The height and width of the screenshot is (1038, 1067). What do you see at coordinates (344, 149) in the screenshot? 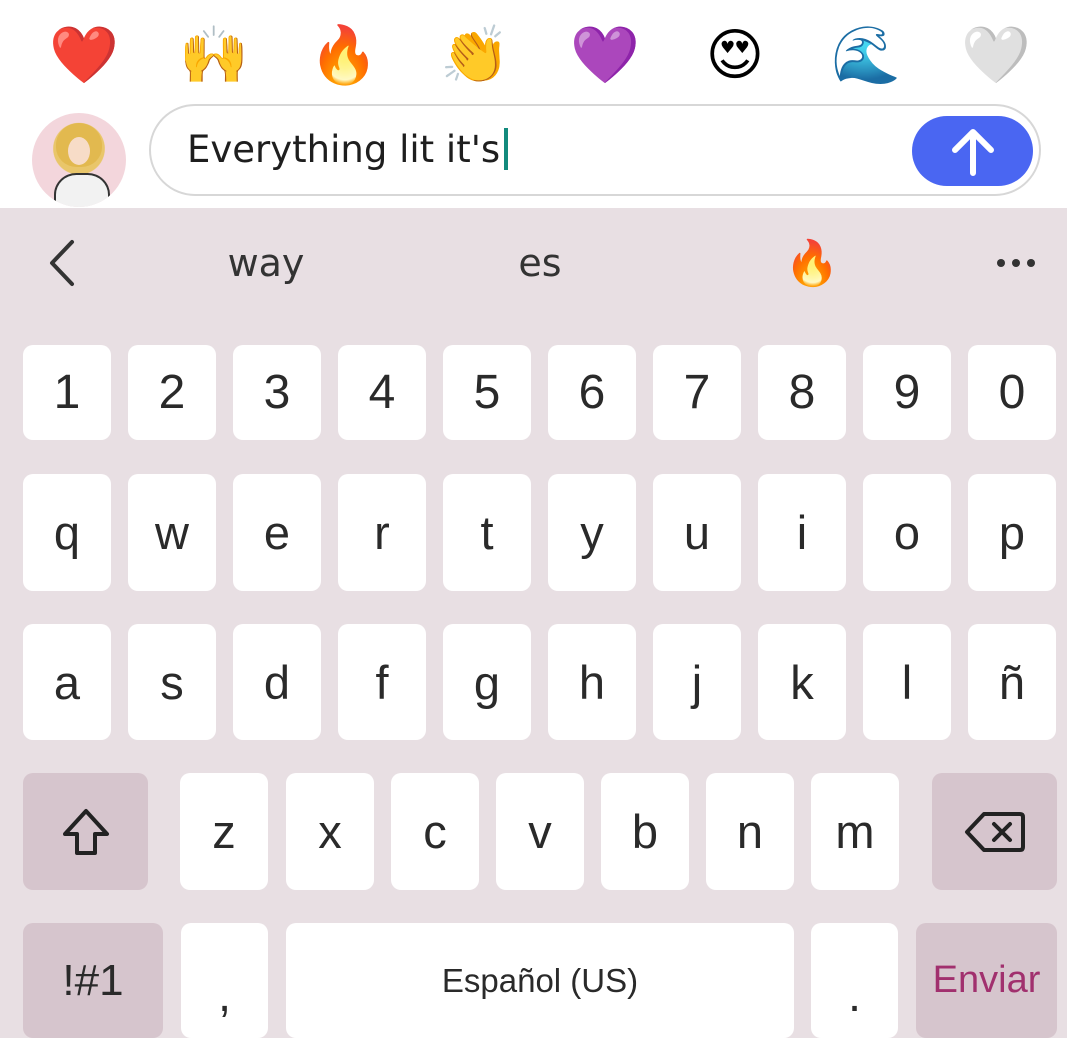
I see `message-input-value: Everything lit it's` at bounding box center [344, 149].